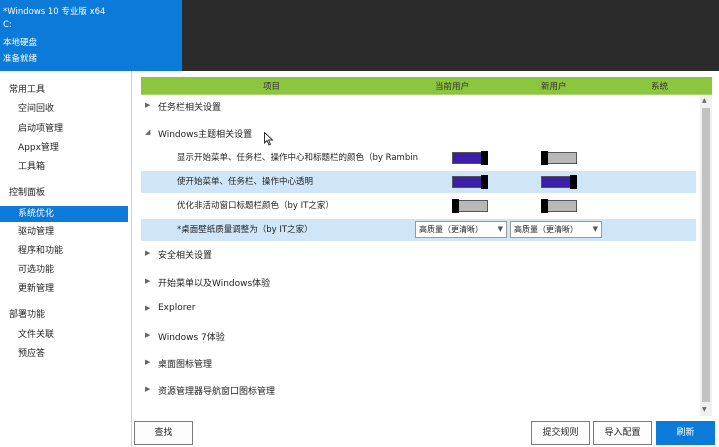  I want to click on tree-group-row: ▶ 安全相关设置, so click(418, 255).